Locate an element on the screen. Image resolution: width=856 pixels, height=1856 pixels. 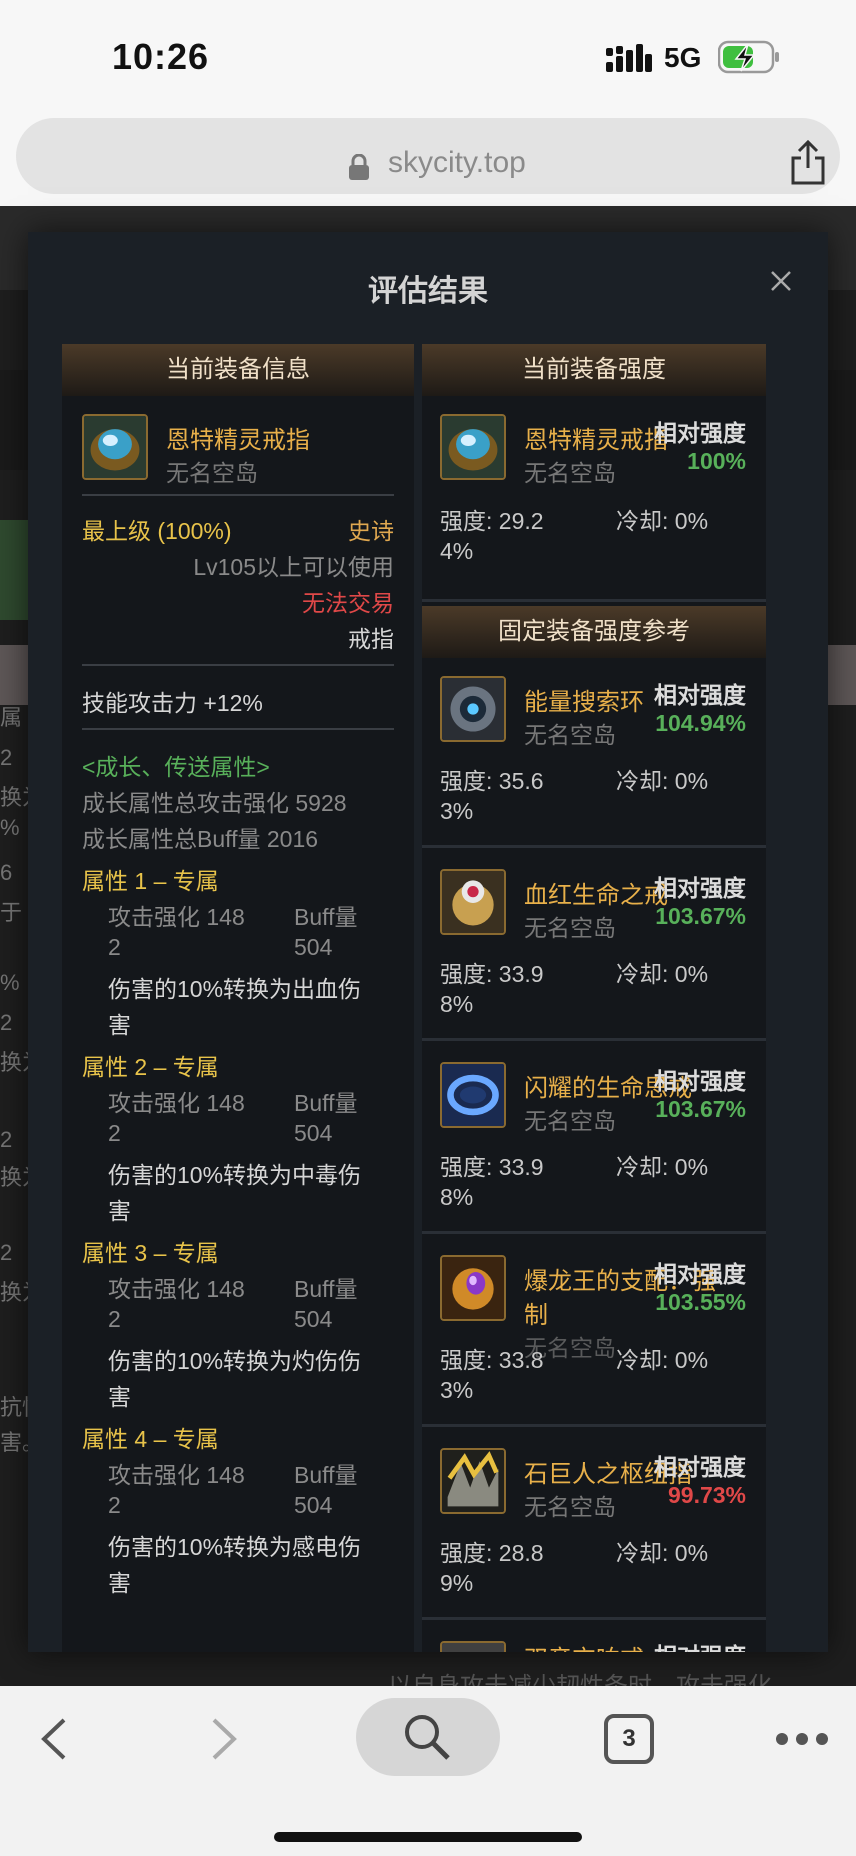
item-slot: 戒指 is located at coordinates (371, 639).